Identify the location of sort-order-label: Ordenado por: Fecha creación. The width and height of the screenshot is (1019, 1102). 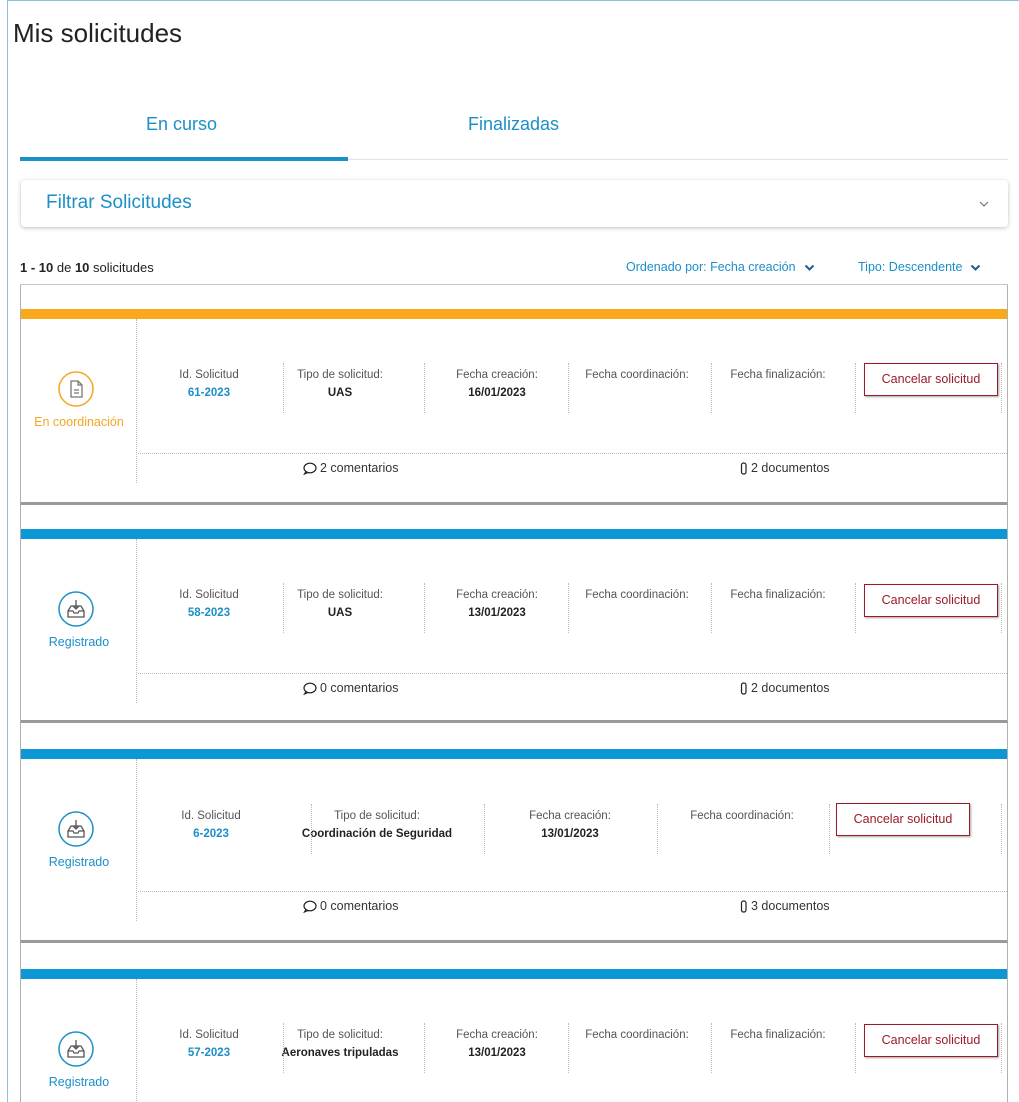
(711, 267).